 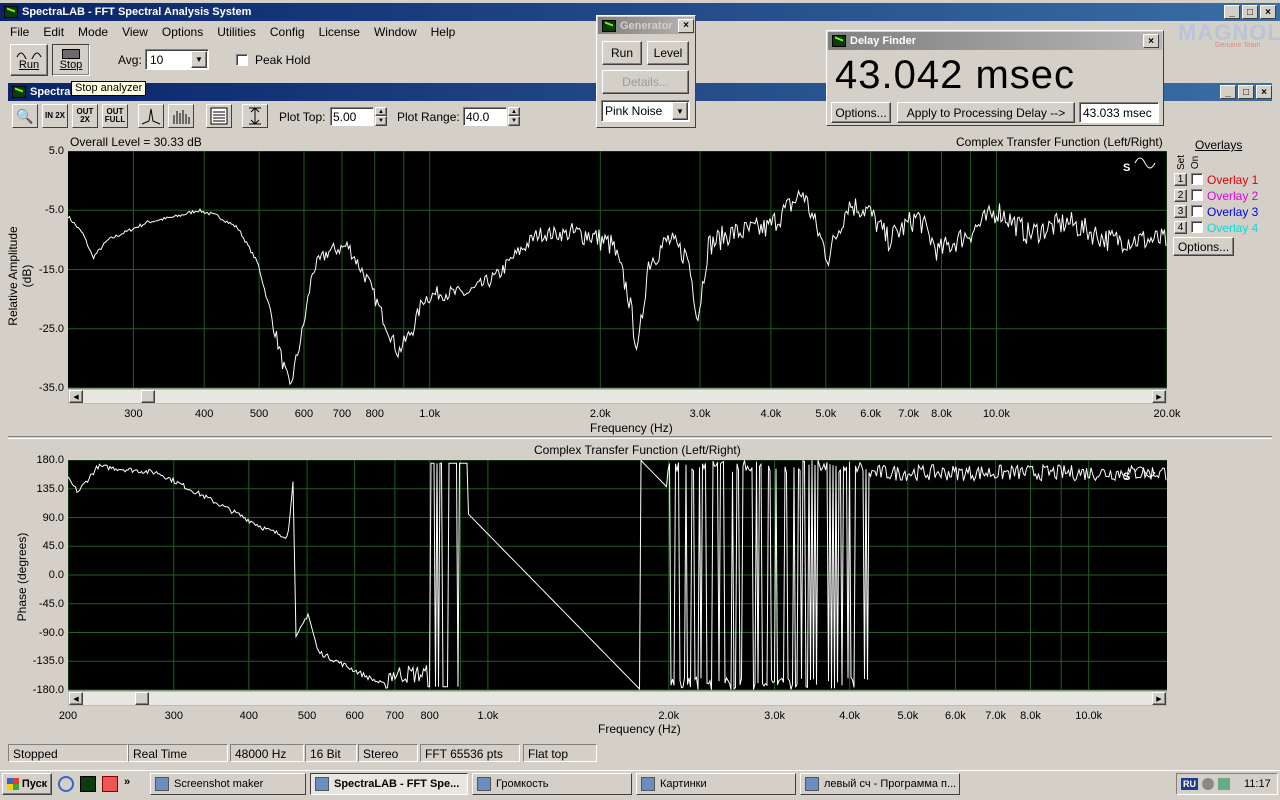 What do you see at coordinates (1232, 12) in the screenshot?
I see `minimize-icon: _` at bounding box center [1232, 12].